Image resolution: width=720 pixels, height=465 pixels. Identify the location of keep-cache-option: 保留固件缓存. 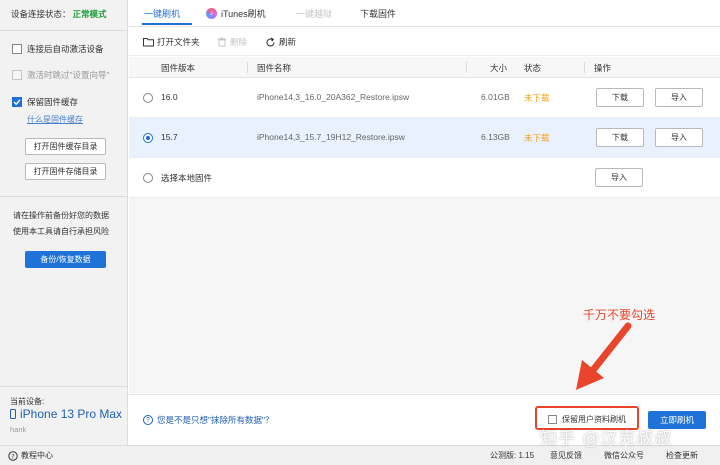
(45, 102).